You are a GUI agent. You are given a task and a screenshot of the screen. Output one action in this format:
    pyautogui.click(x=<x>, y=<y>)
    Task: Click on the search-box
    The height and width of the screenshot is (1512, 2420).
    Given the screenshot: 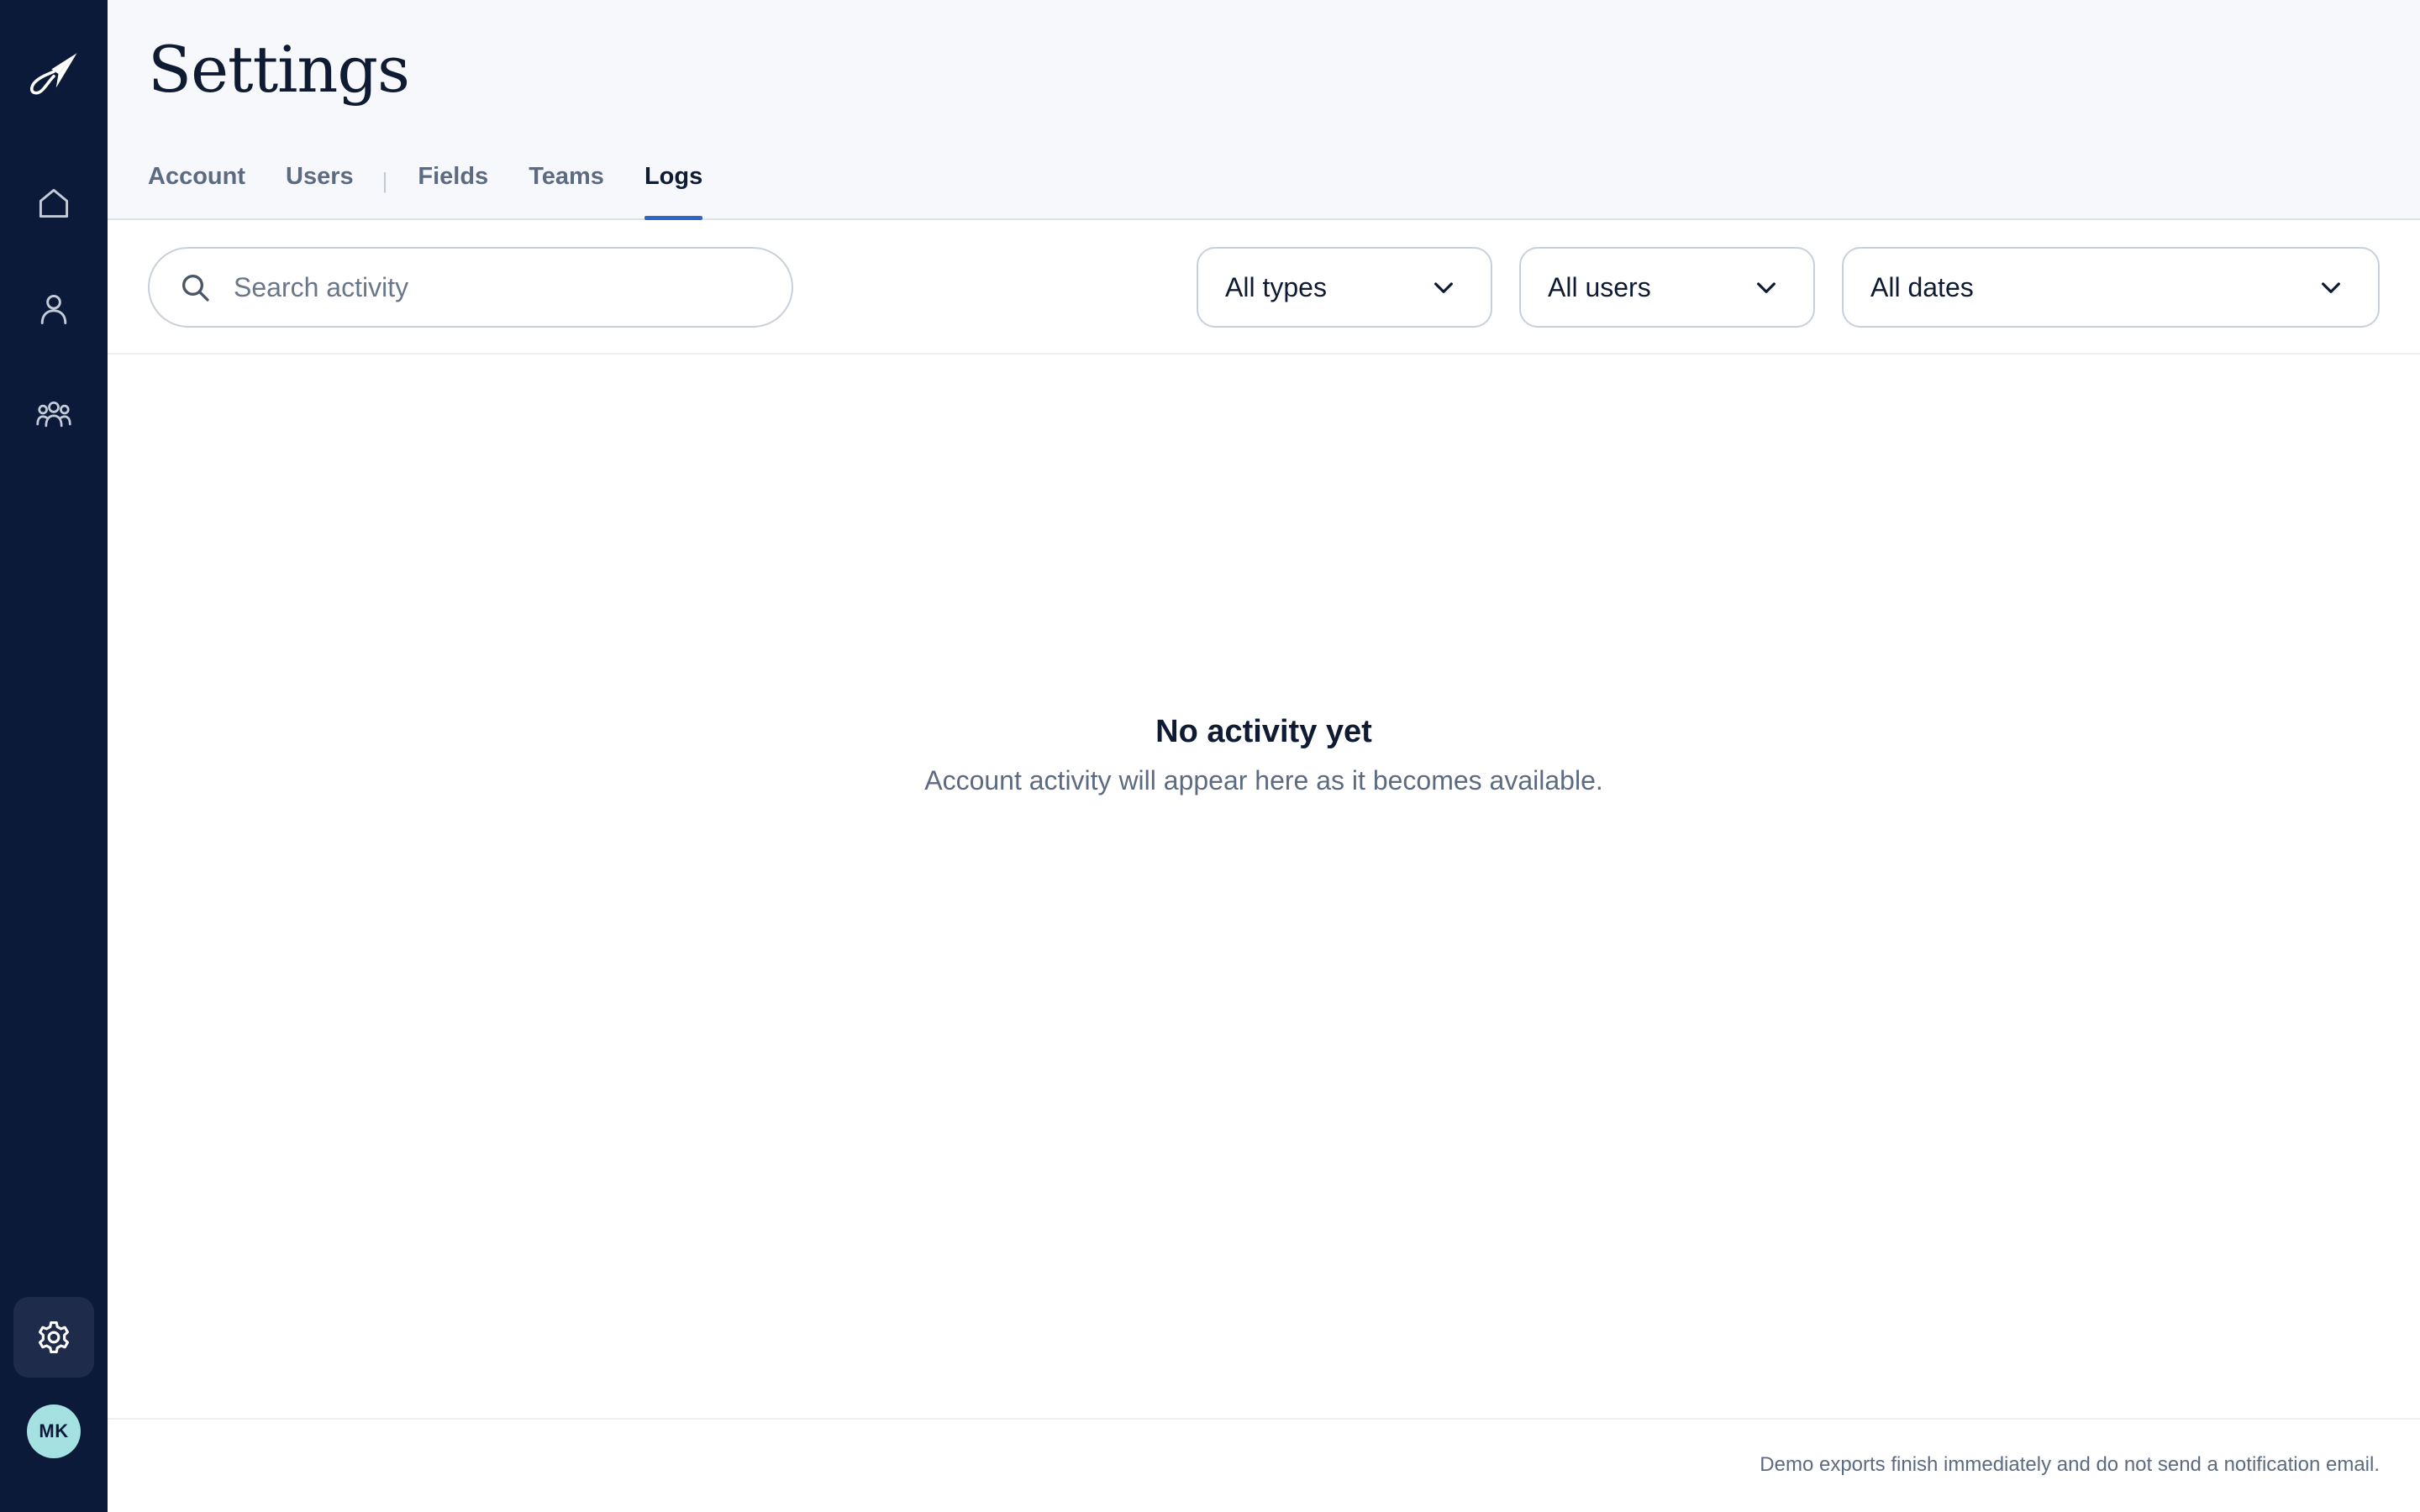 What is the action you would take?
    pyautogui.click(x=470, y=287)
    